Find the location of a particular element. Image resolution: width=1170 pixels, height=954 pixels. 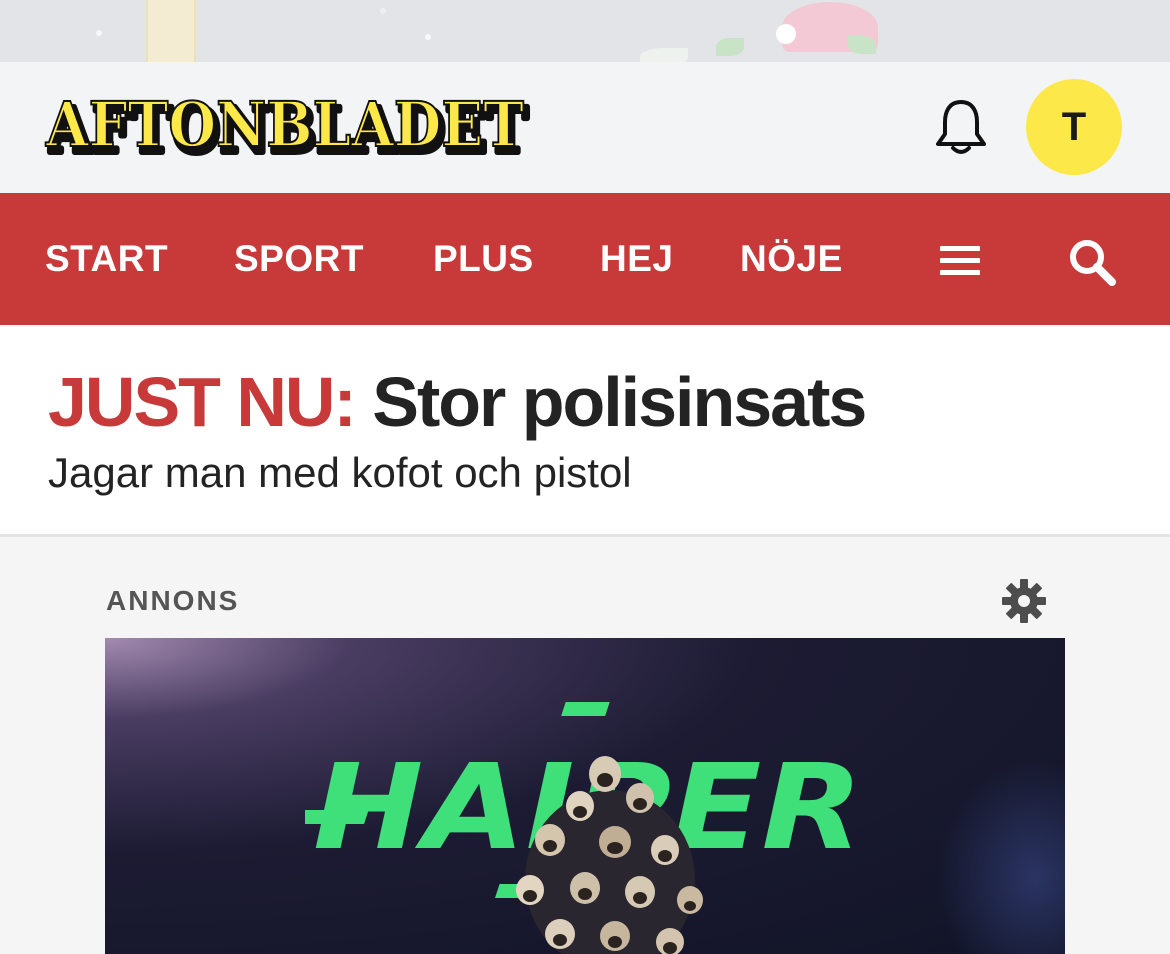

aftonbladet-logo: AFTONBLADET AFTONBLADET is located at coordinates (289, 126).